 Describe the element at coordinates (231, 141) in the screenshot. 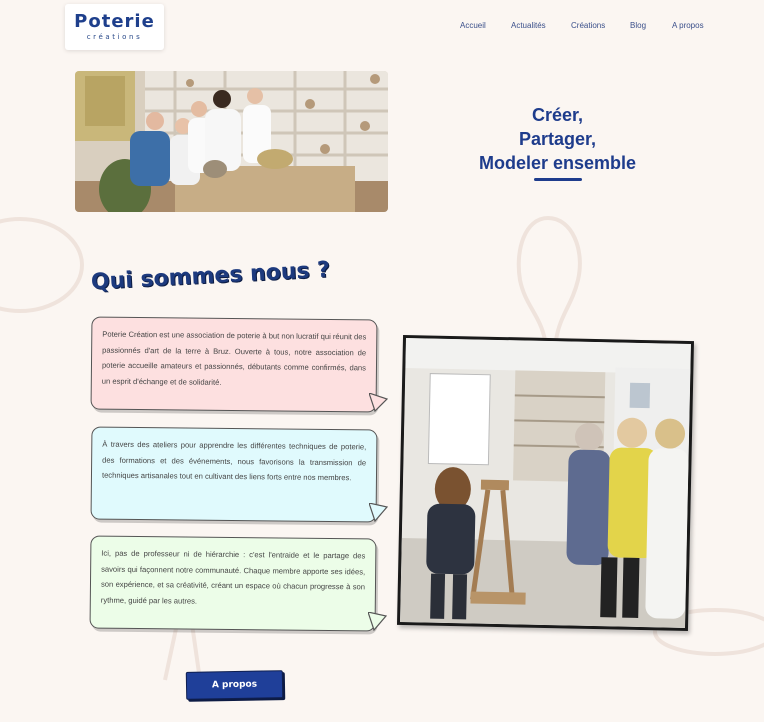

I see `hero-photo` at that location.